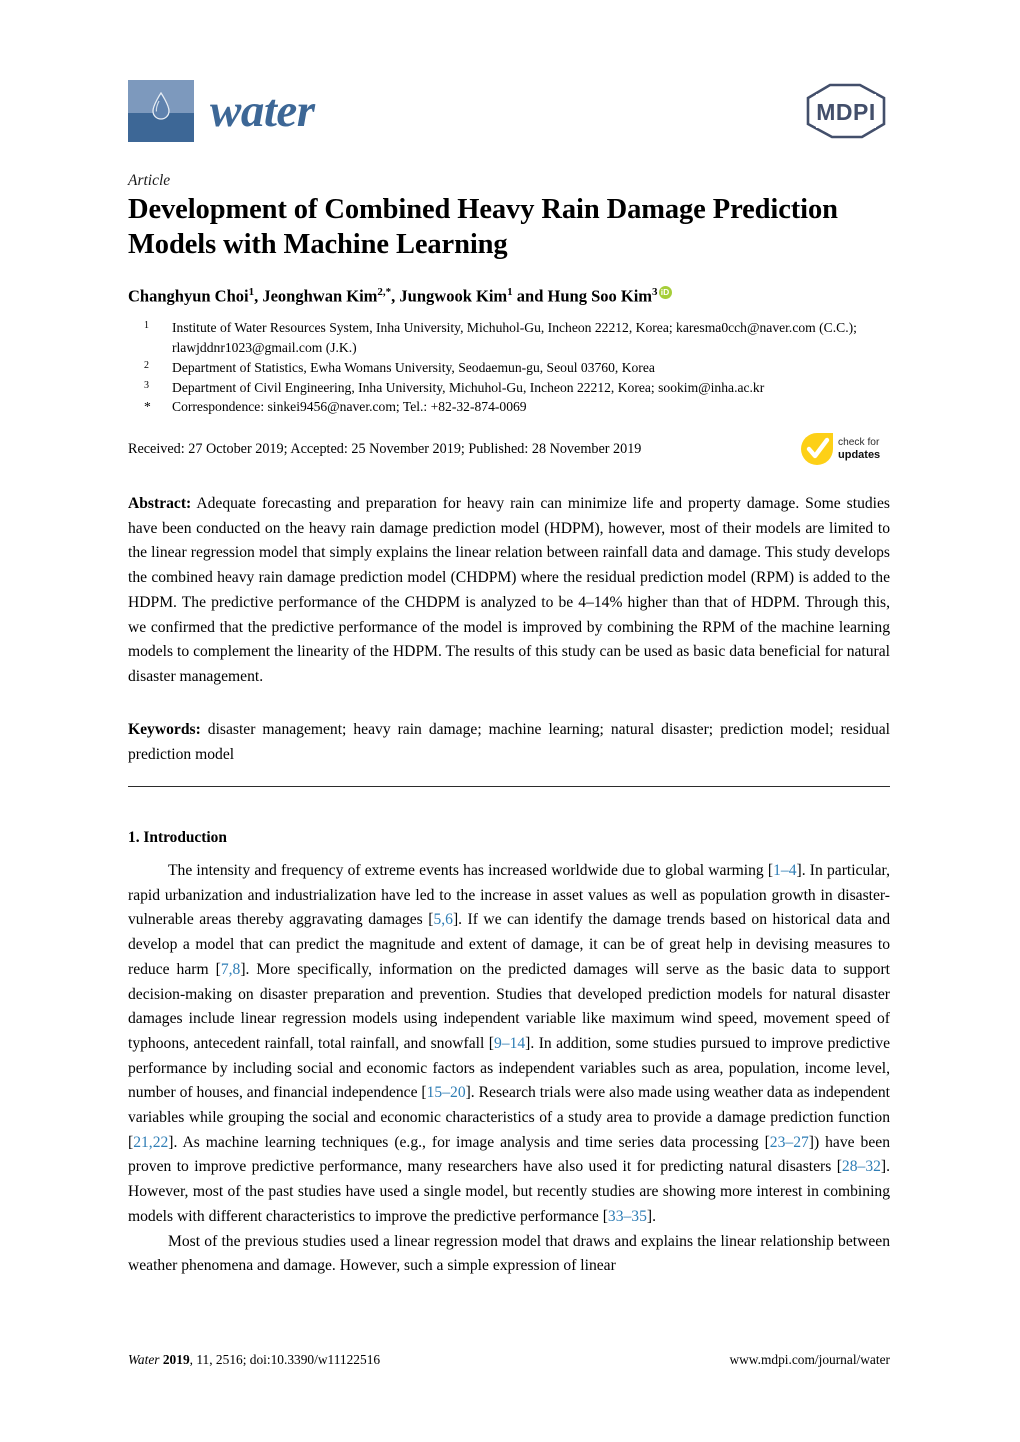  What do you see at coordinates (530, 296) in the screenshot?
I see `author-conjunction: and` at bounding box center [530, 296].